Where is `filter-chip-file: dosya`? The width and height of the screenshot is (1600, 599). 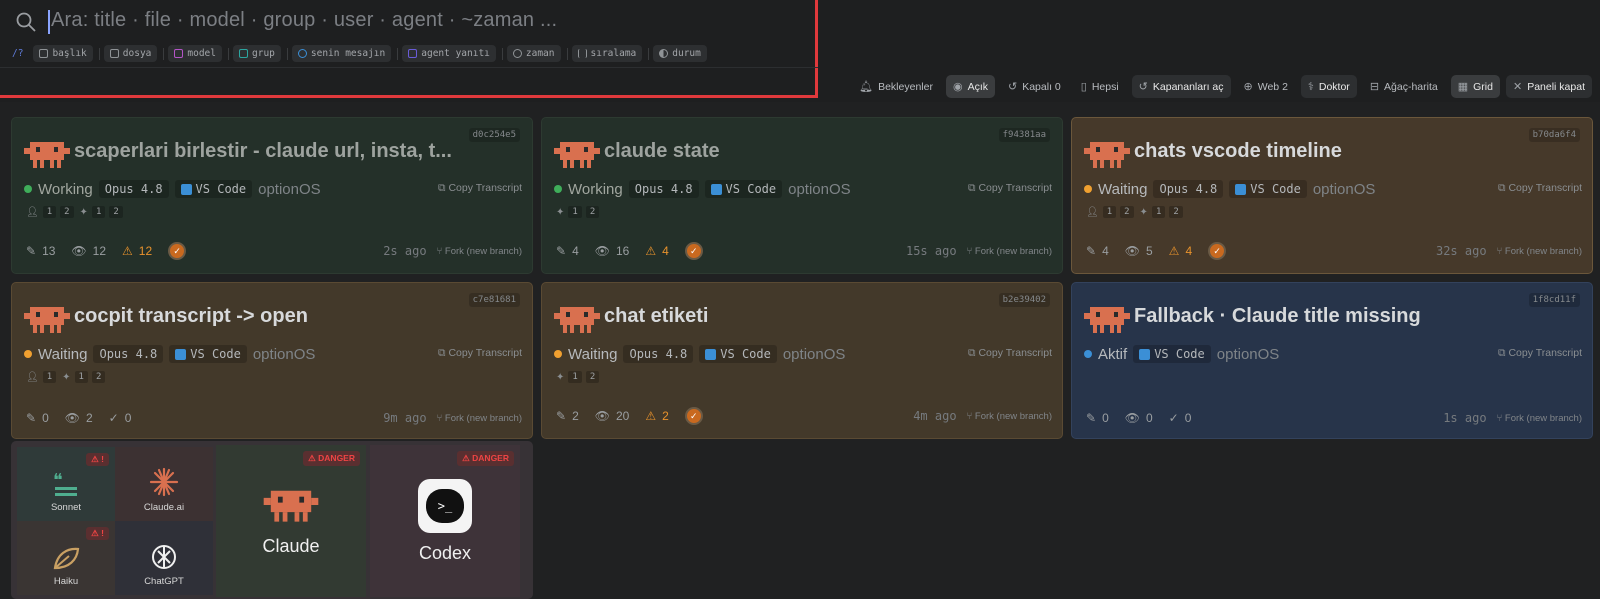
filter-chip-file: dosya is located at coordinates (130, 53).